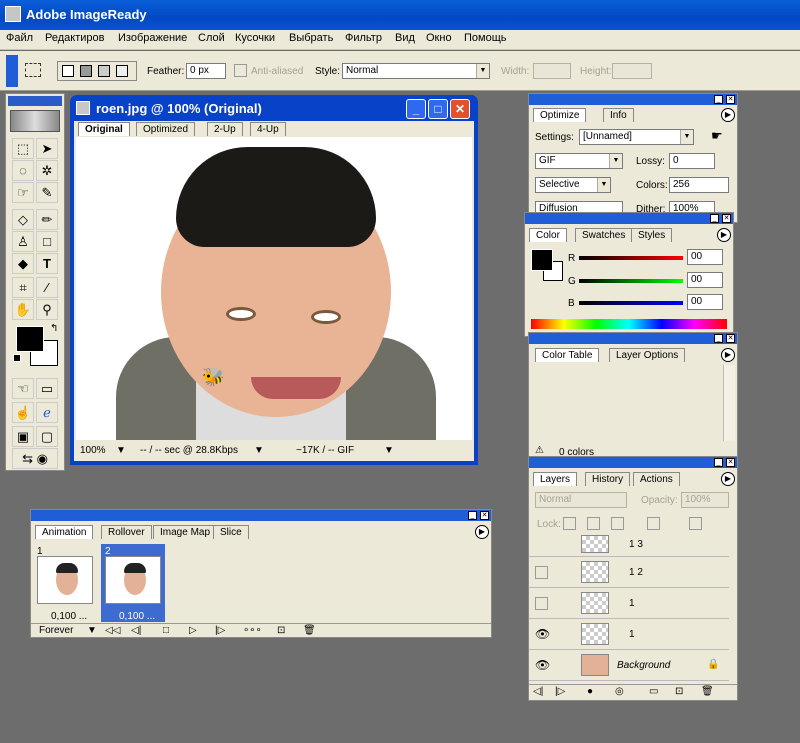  I want to click on next-layer-icon: |▷, so click(560, 691).